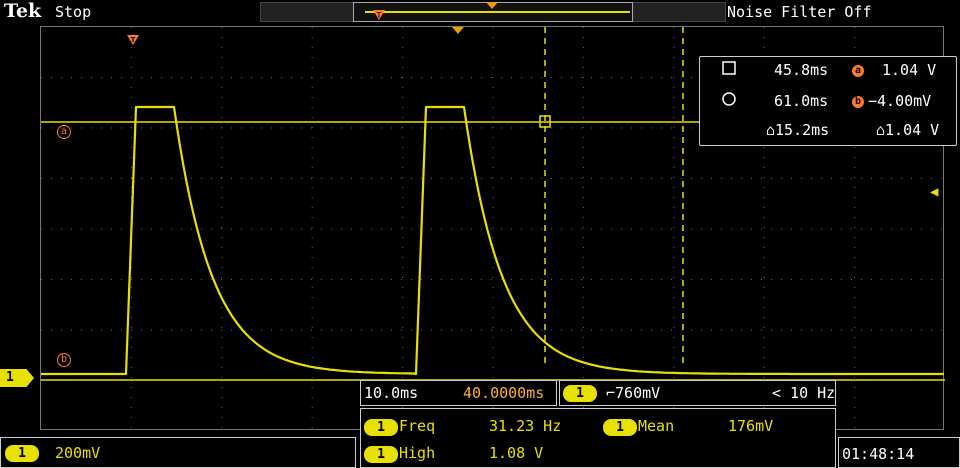 This screenshot has height=468, width=960. What do you see at coordinates (23, 11) in the screenshot?
I see `brand-logo: Tek` at bounding box center [23, 11].